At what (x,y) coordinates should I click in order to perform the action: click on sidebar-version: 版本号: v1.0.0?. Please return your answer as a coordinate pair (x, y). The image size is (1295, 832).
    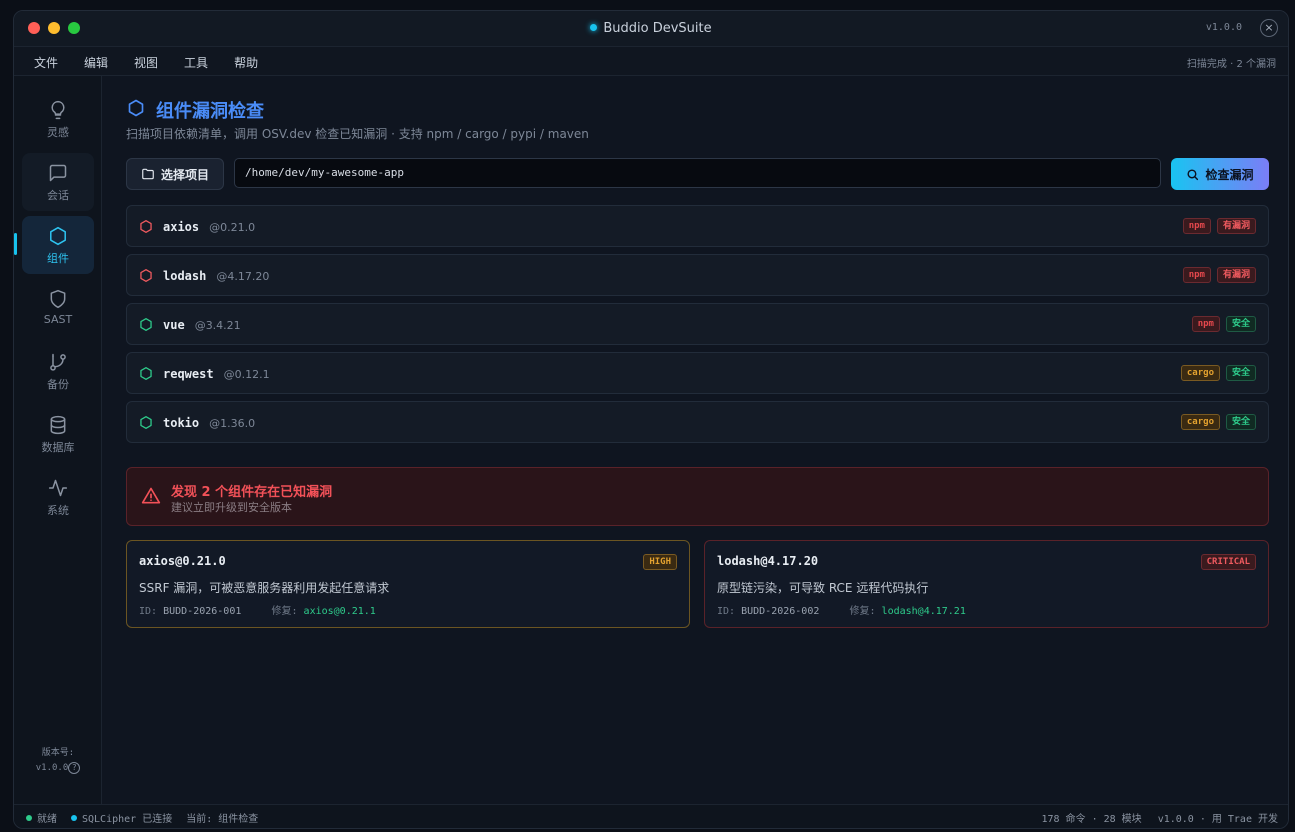
    Looking at the image, I should click on (58, 761).